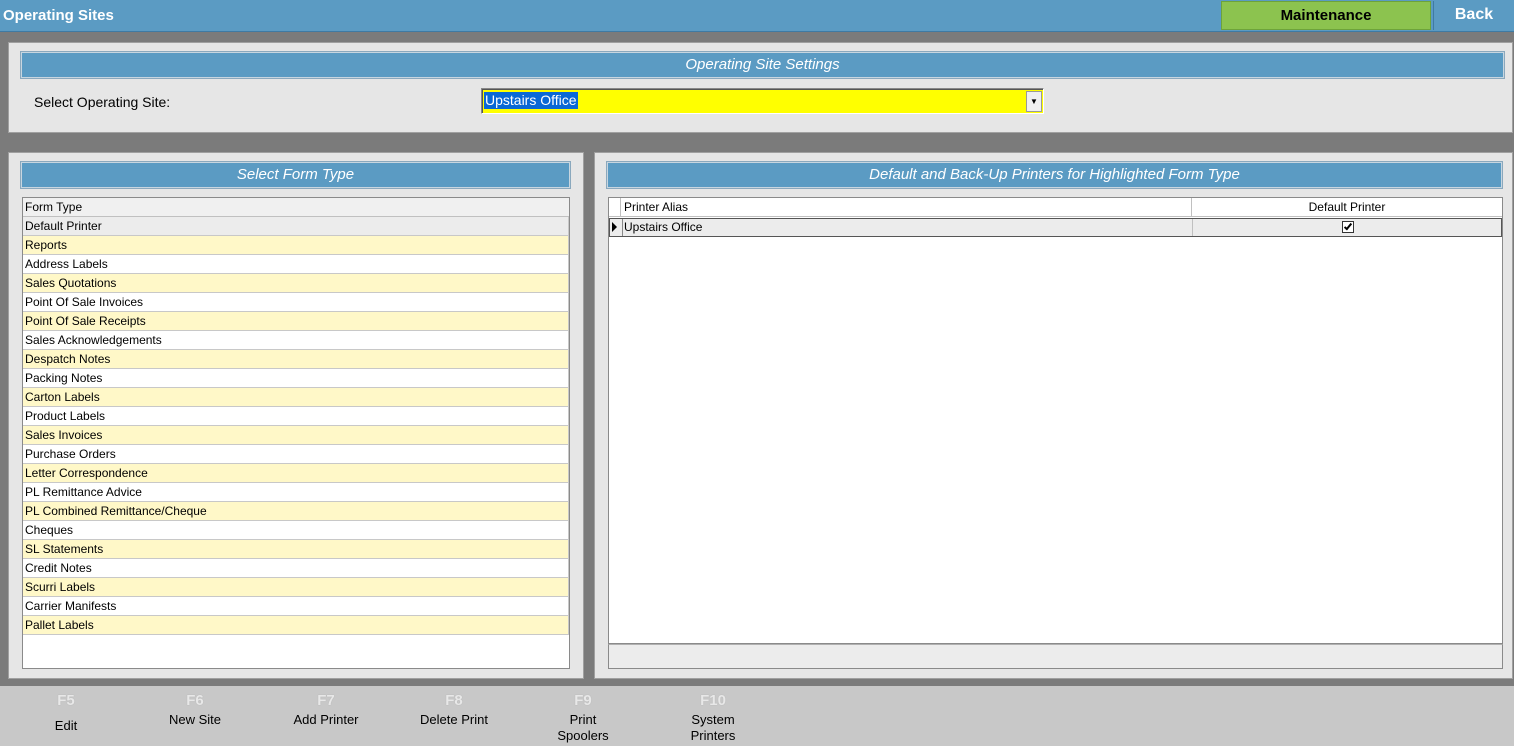 This screenshot has height=746, width=1514. Describe the element at coordinates (454, 710) in the screenshot. I see `function-key-f8: F8 Delete Print` at that location.